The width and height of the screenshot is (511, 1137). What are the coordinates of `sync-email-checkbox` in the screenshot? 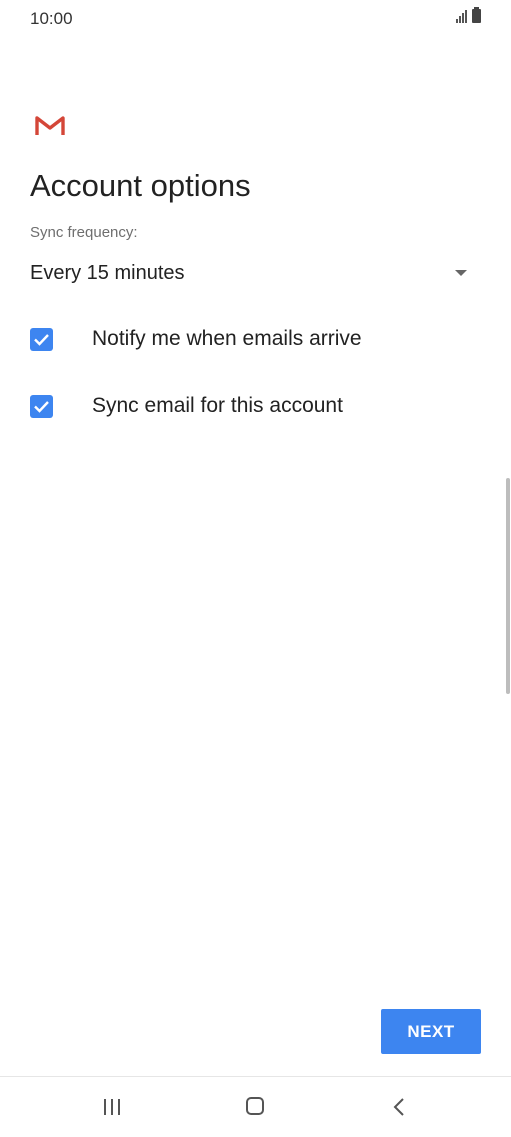 It's located at (41, 406).